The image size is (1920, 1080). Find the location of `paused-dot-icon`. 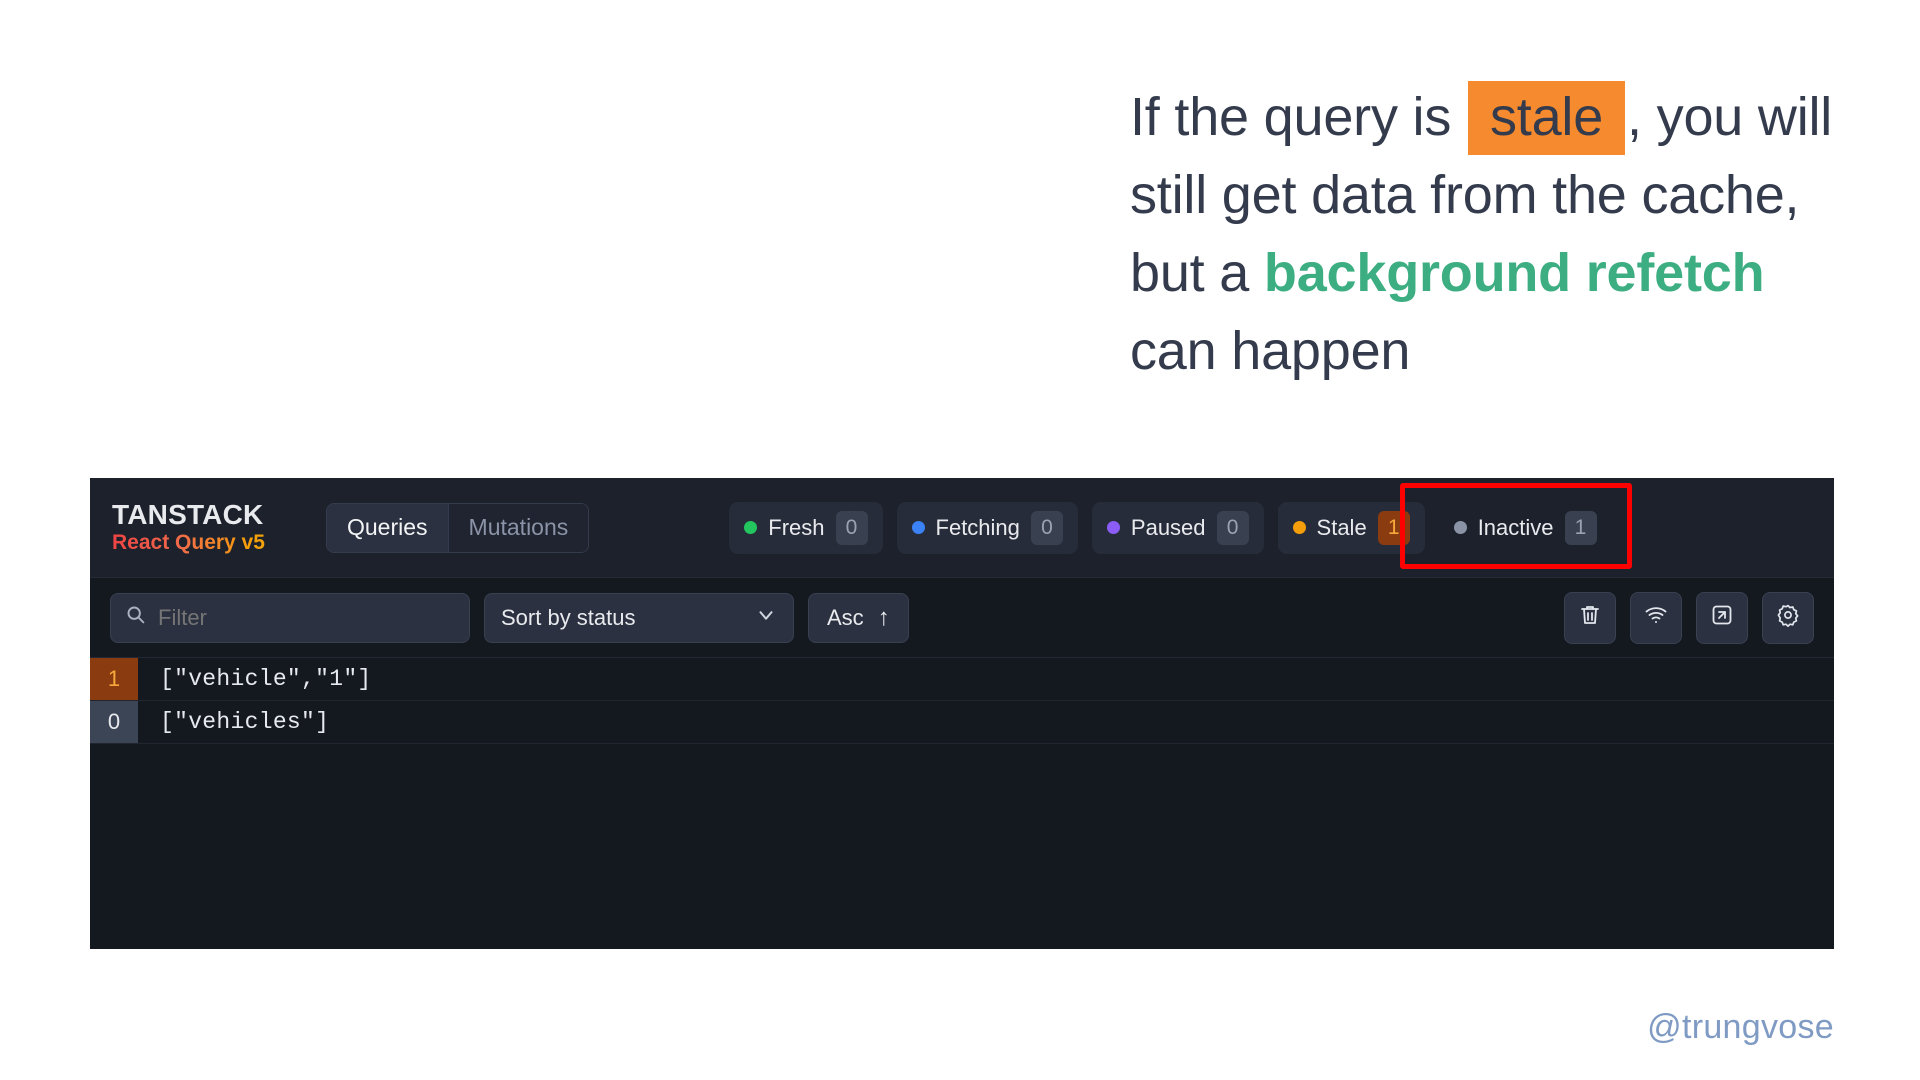

paused-dot-icon is located at coordinates (1113, 527).